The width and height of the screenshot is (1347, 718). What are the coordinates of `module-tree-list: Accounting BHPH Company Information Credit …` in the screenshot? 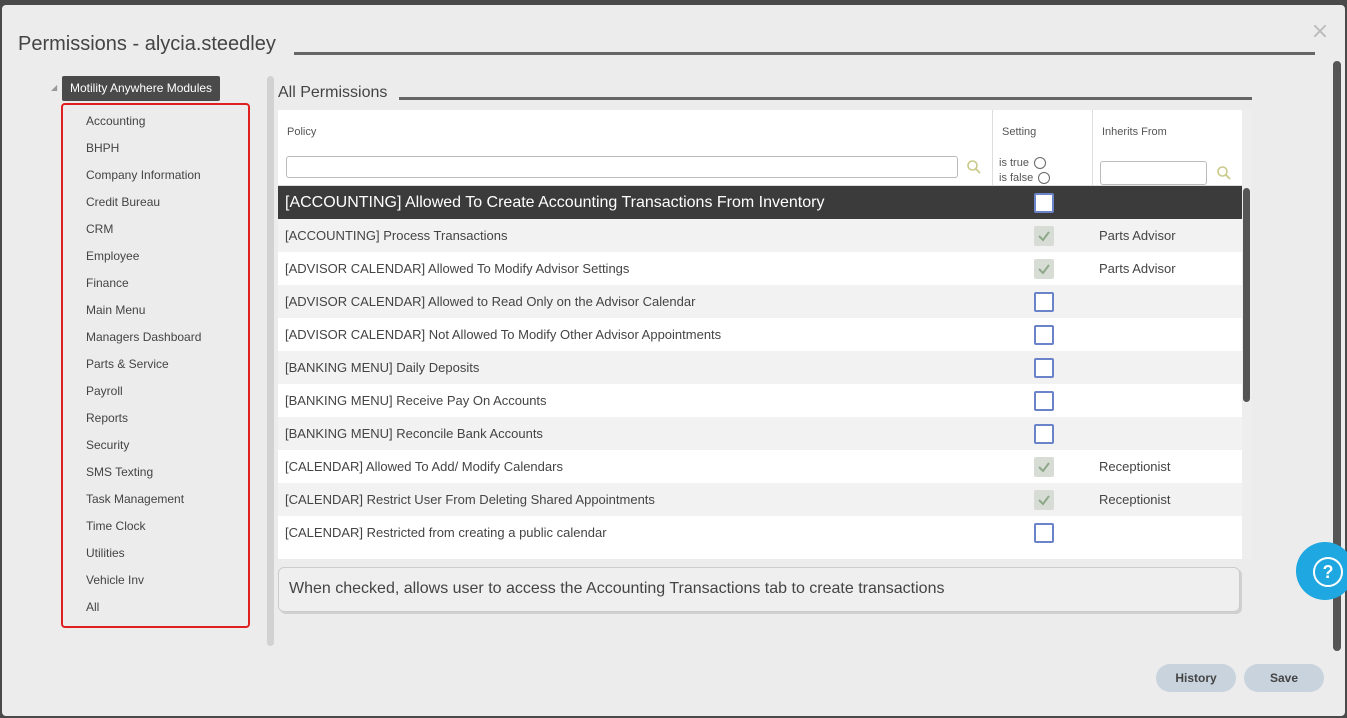 It's located at (143, 364).